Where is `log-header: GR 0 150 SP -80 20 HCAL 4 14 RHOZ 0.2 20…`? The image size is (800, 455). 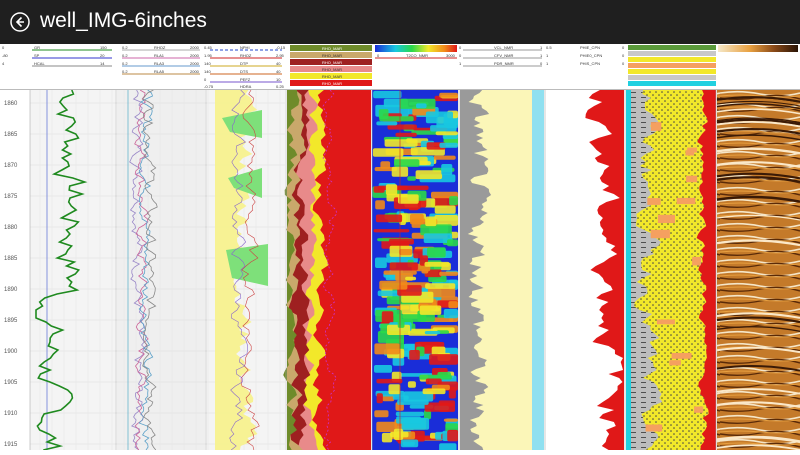
log-header: GR 0 150 SP -80 20 HCAL 4 14 RHOZ 0.2 20… is located at coordinates (400, 67).